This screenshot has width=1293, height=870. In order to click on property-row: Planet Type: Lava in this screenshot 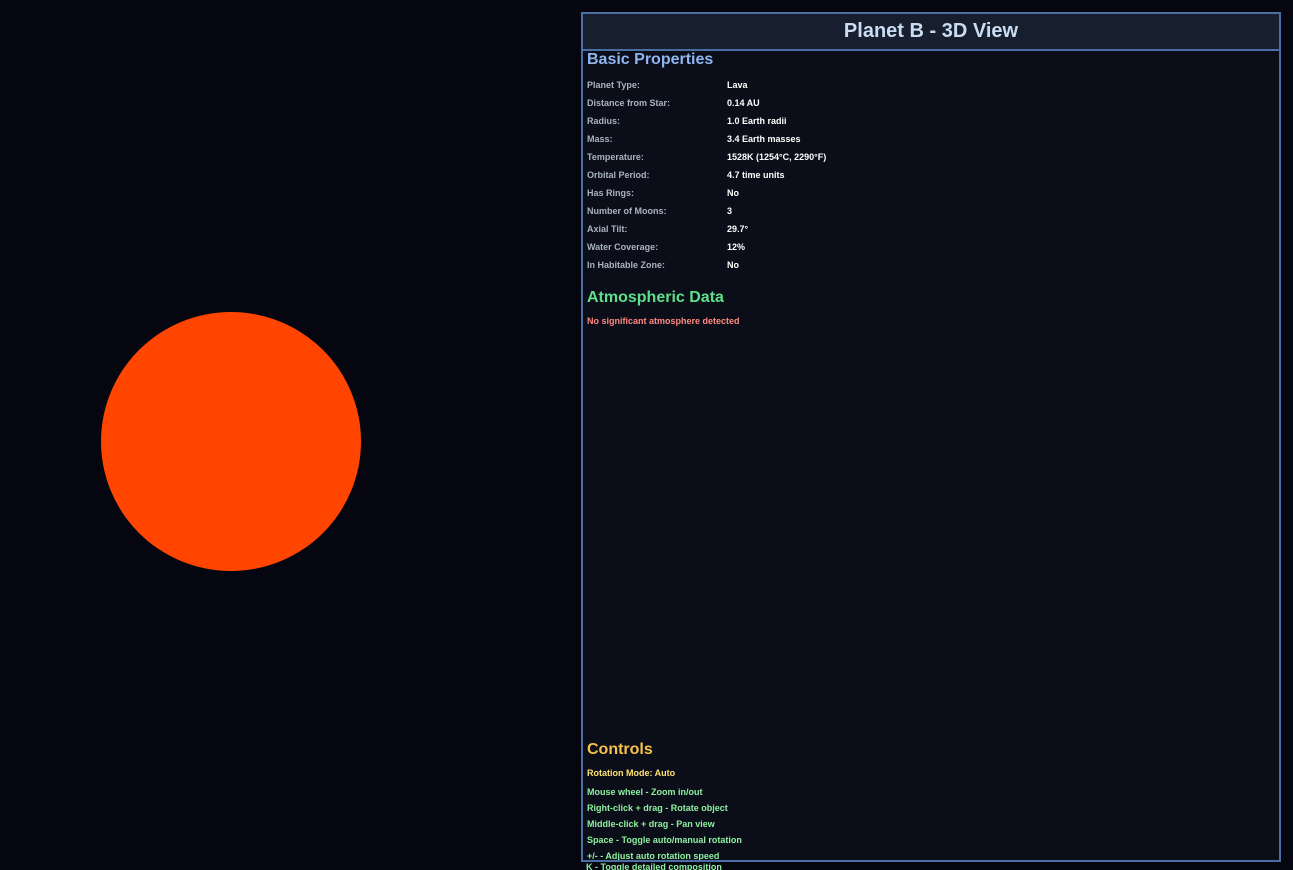, I will do `click(706, 85)`.